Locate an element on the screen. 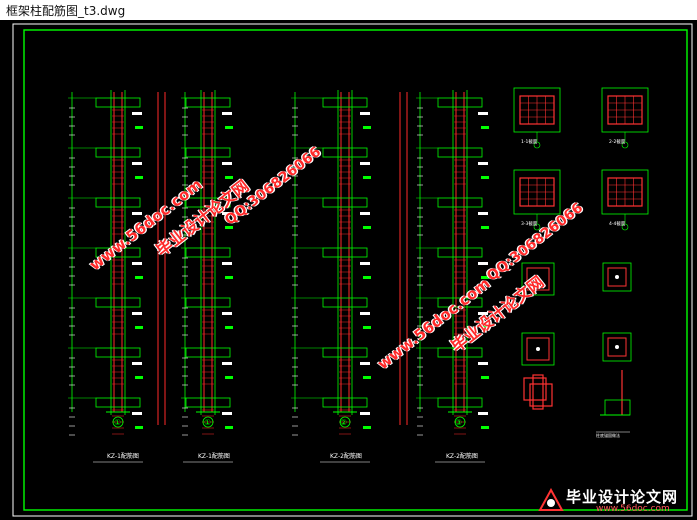 This screenshot has height=520, width=697. detail-label: 柱底锚固做法 is located at coordinates (608, 435).